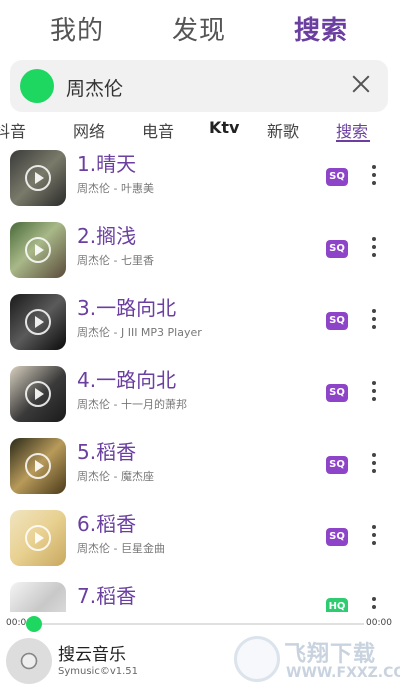 The image size is (400, 688). I want to click on song-title: 6.稻香, so click(107, 524).